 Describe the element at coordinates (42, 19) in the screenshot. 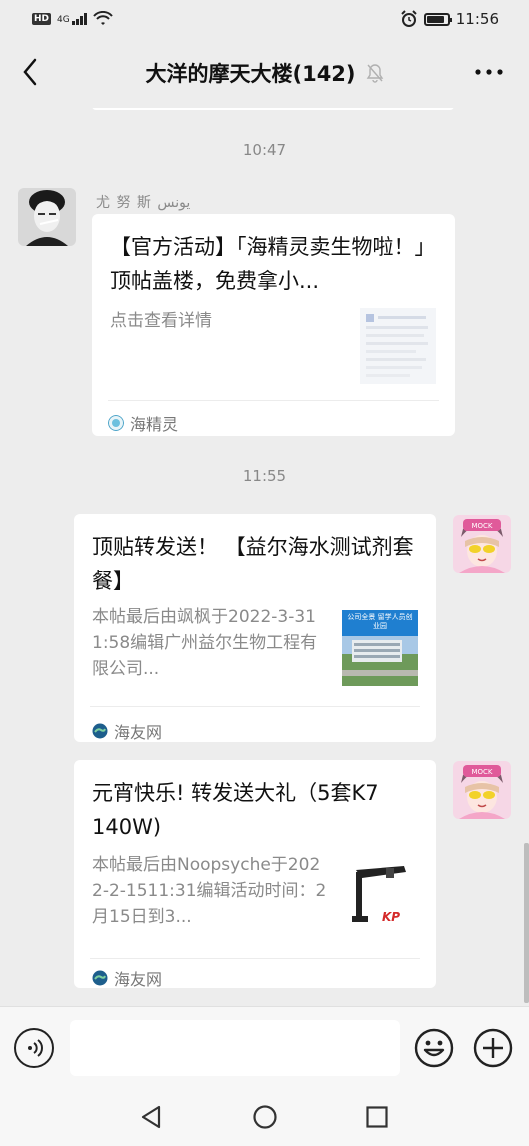

I see `hd-badge: HD` at that location.